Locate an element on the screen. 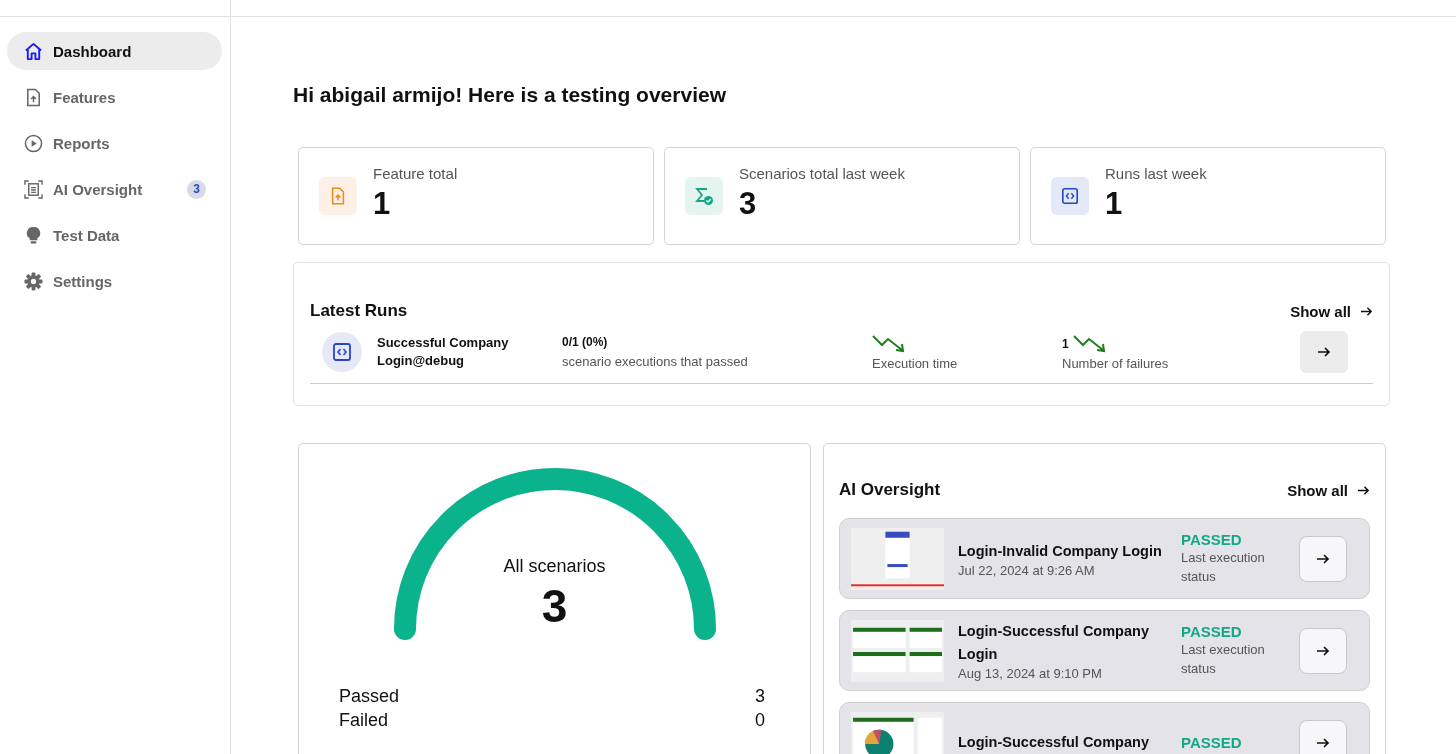 The height and width of the screenshot is (754, 1456). section-title: Latest Runs is located at coordinates (359, 311).